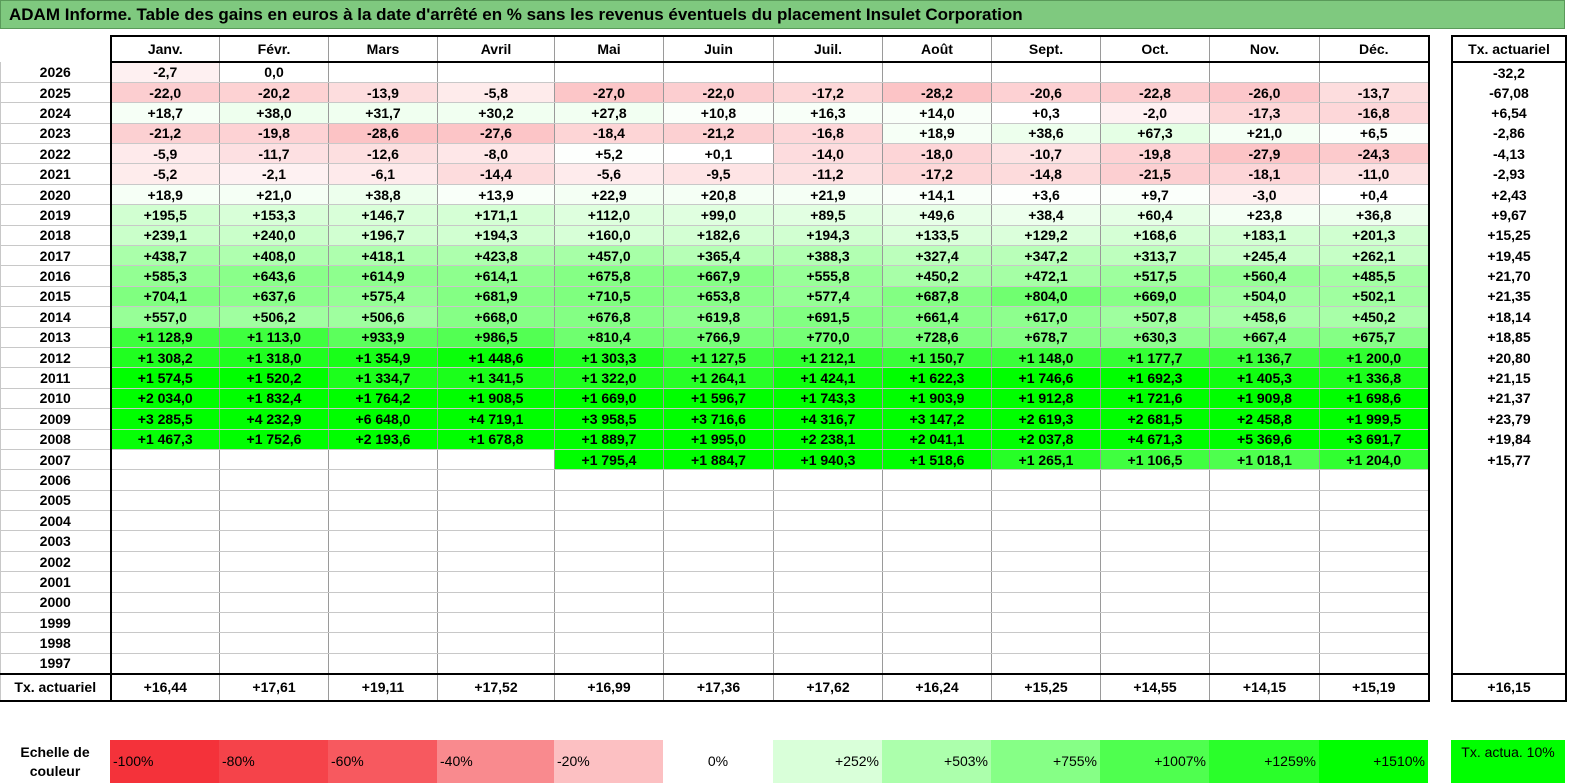  I want to click on data-cell: +38,4, so click(1046, 215).